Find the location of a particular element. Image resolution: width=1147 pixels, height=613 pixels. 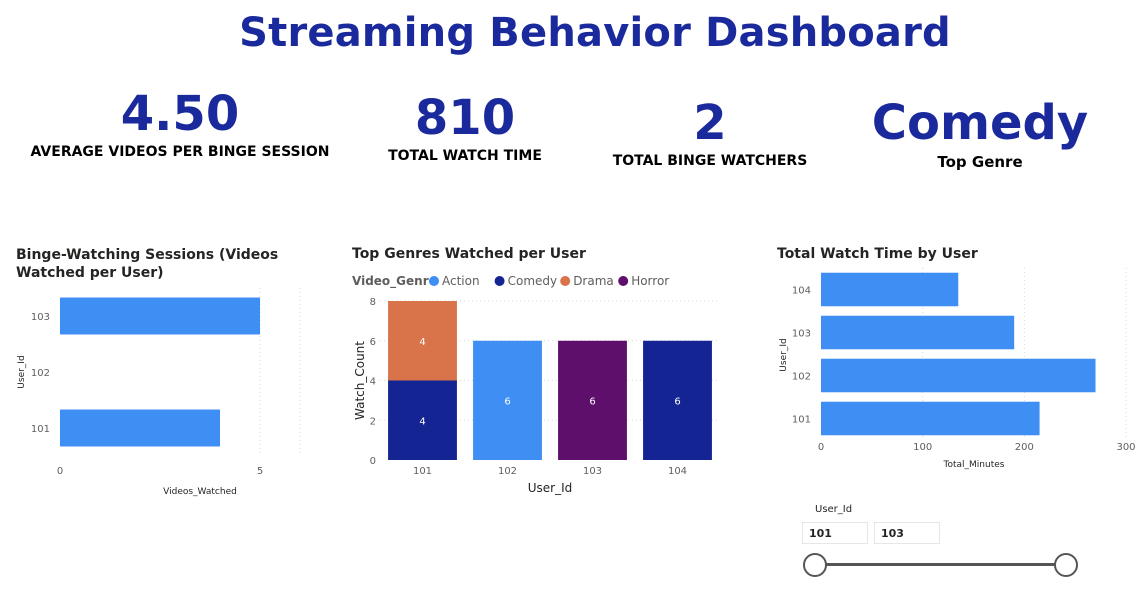

y-tick-label: 4 is located at coordinates (373, 382).